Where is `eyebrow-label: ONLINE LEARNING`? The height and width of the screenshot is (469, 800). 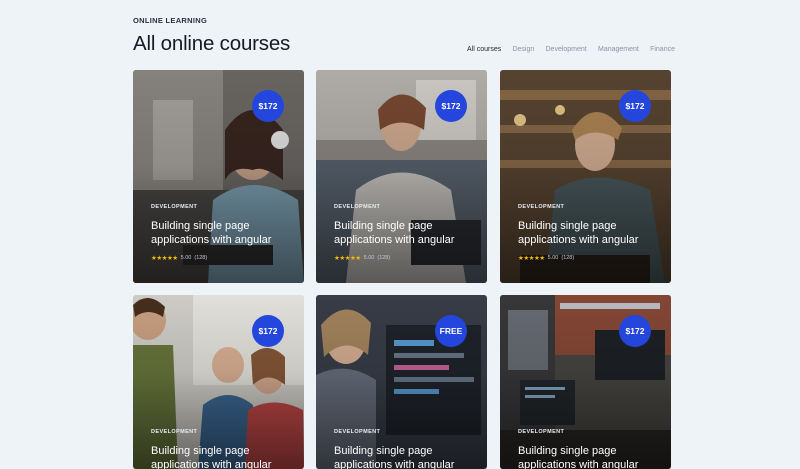 eyebrow-label: ONLINE LEARNING is located at coordinates (170, 20).